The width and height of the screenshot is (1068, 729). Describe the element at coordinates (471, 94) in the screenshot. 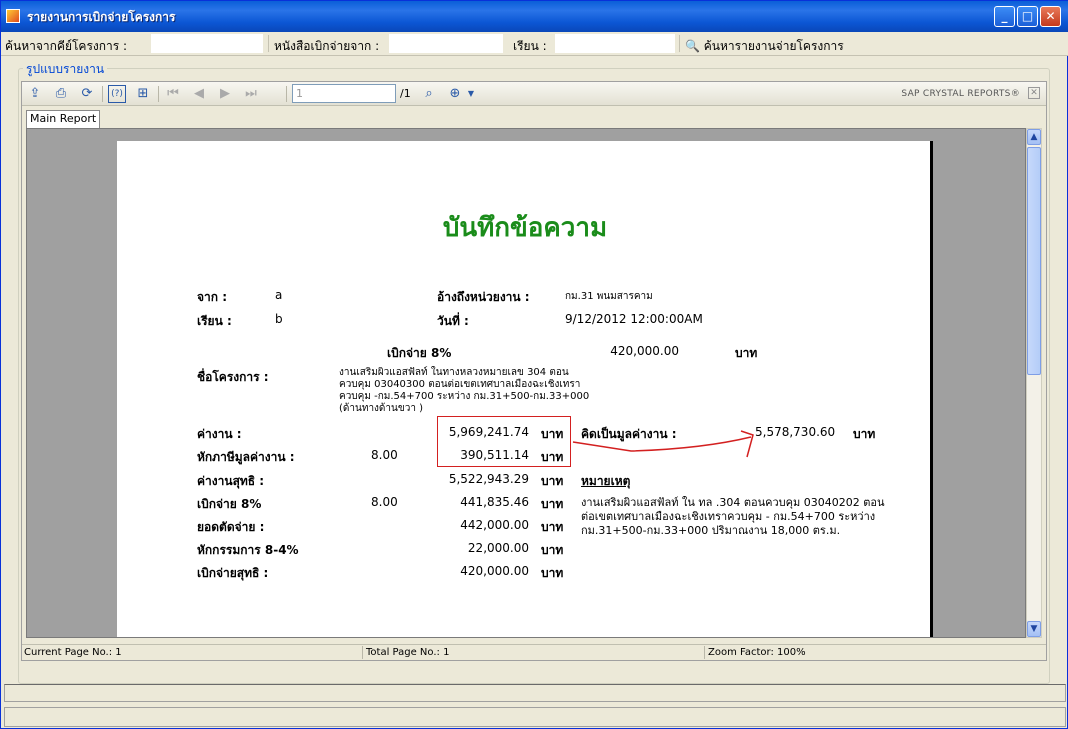

I see `chevron-down-icon: ▼` at that location.